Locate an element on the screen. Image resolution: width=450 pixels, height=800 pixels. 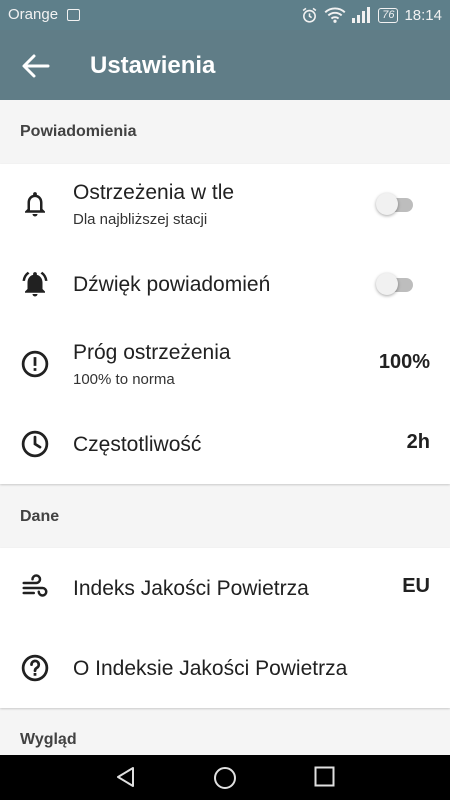
bell-icon is located at coordinates (35, 204).